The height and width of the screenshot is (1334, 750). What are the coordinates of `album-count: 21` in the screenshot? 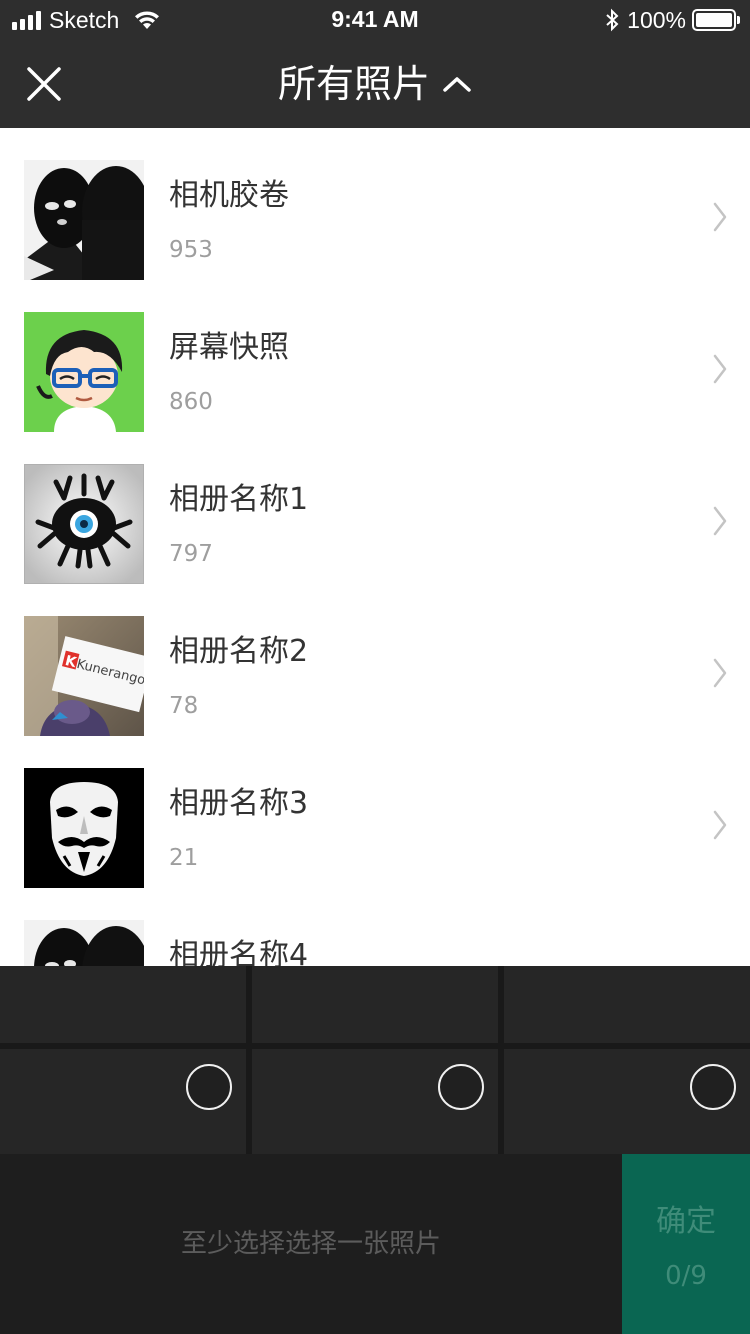 It's located at (184, 858).